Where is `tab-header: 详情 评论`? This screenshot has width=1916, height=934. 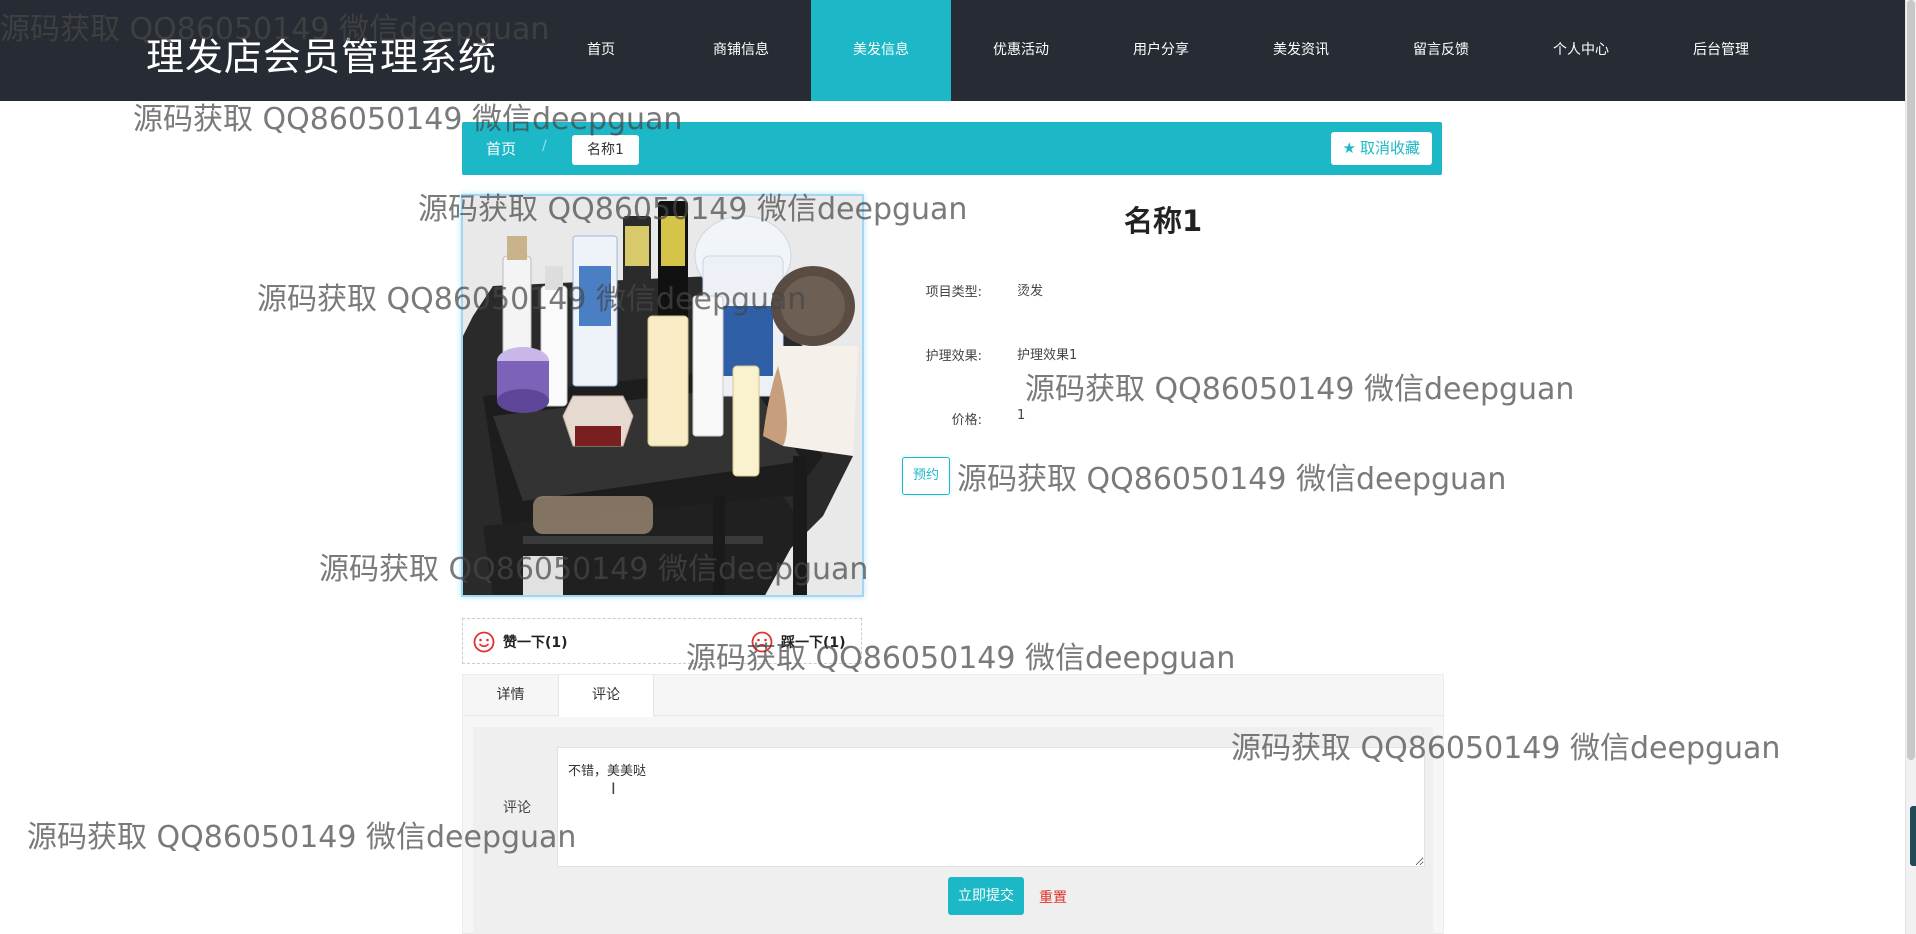
tab-header: 详情 评论 is located at coordinates (953, 696).